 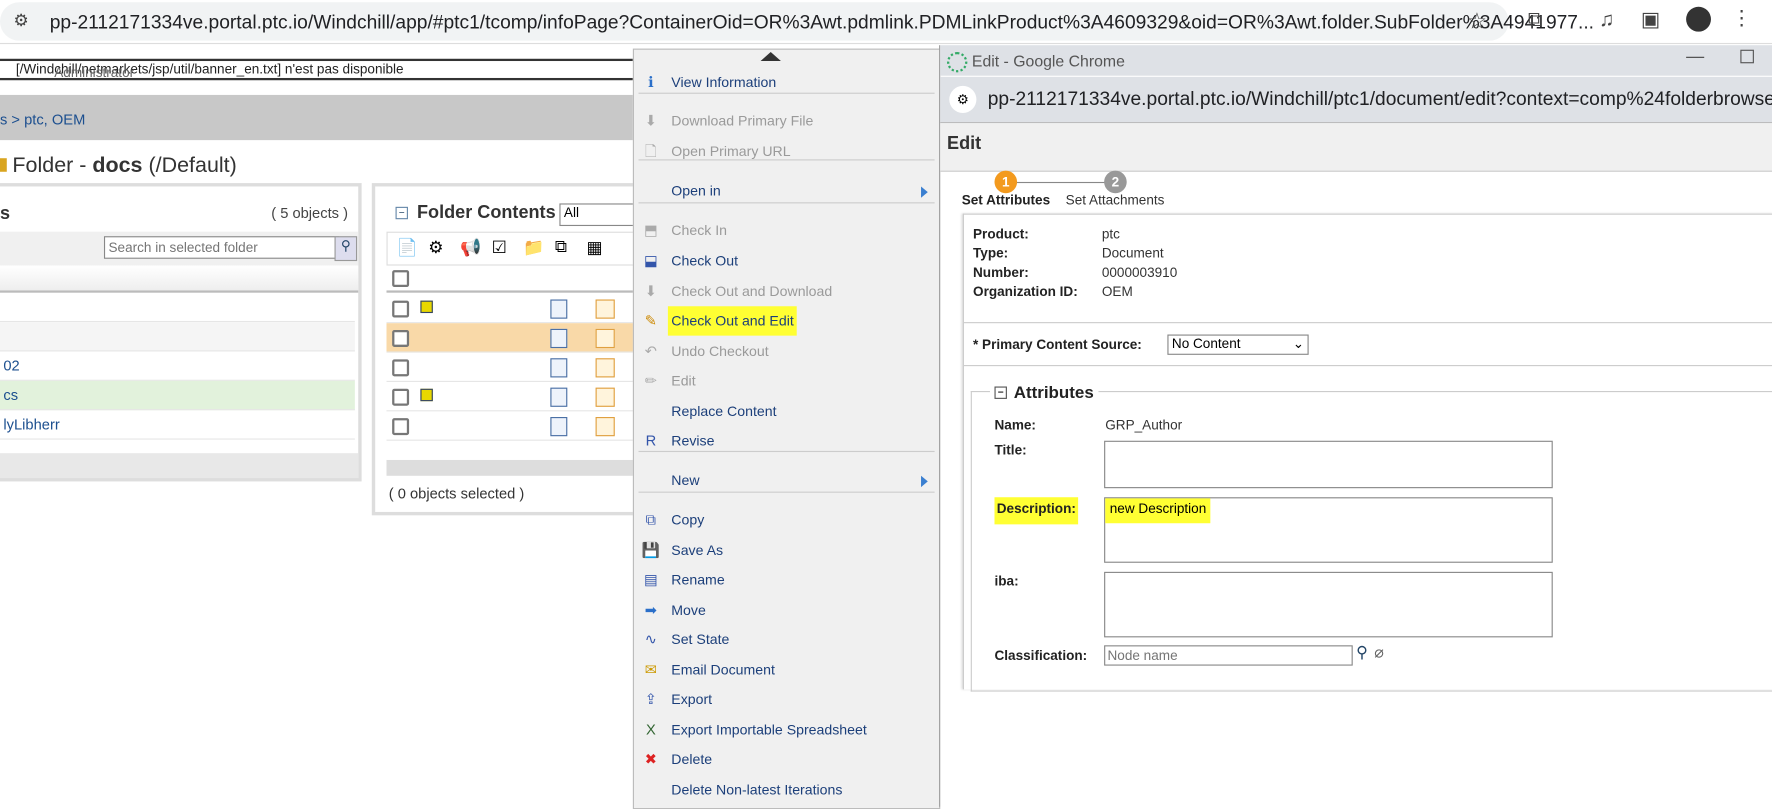 What do you see at coordinates (1379, 652) in the screenshot?
I see `clear-eraser-icon: ⌀` at bounding box center [1379, 652].